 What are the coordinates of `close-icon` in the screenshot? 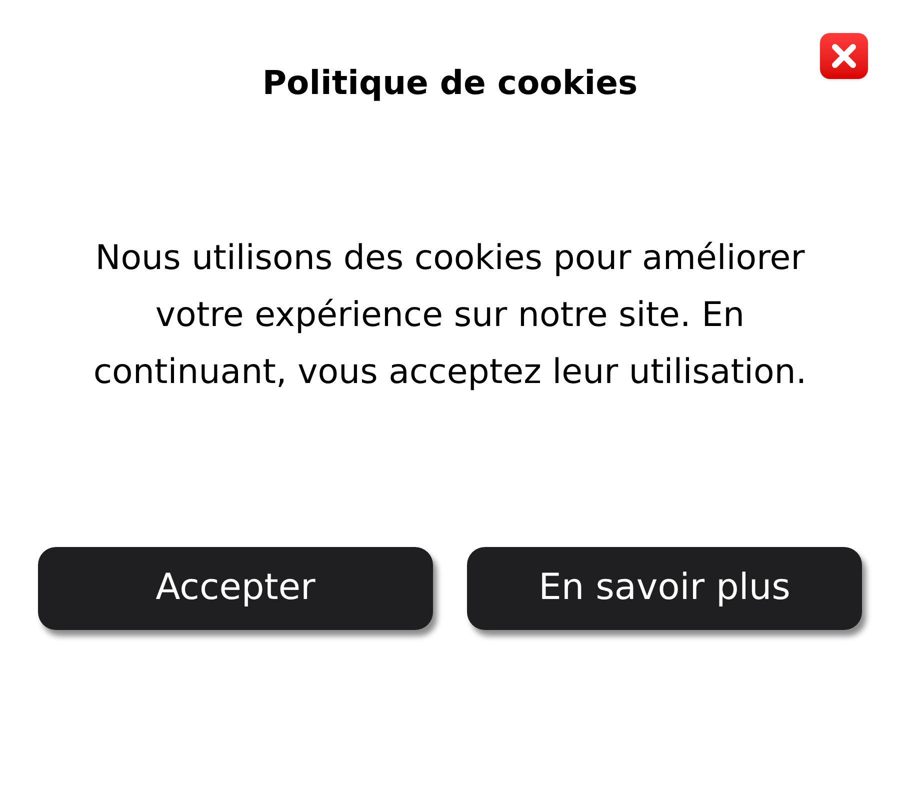 It's located at (844, 56).